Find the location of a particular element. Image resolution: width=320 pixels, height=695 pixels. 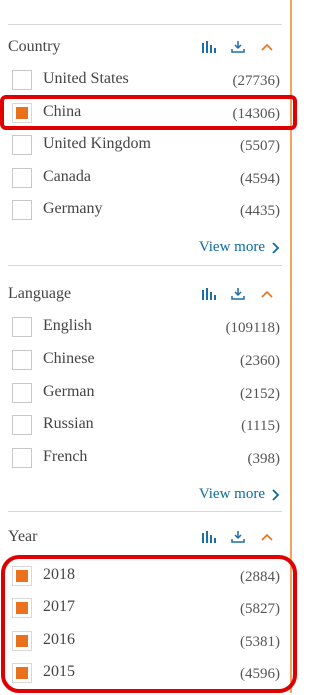

filter-option-german: German (2152) is located at coordinates (146, 394).